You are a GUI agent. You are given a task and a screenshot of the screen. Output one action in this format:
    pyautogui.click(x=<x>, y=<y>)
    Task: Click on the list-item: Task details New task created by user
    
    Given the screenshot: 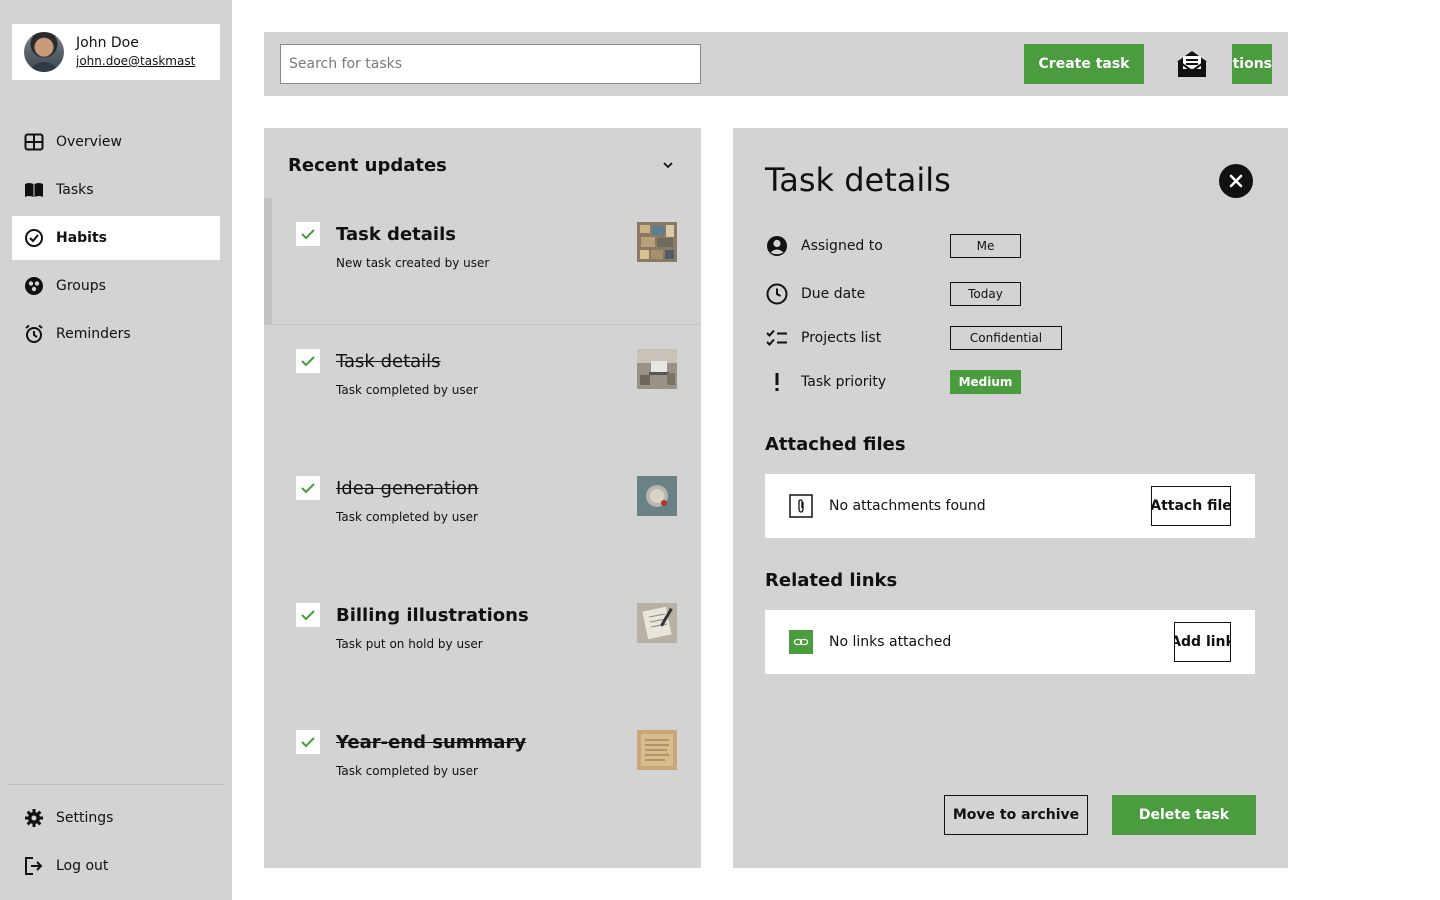 What is the action you would take?
    pyautogui.click(x=482, y=261)
    